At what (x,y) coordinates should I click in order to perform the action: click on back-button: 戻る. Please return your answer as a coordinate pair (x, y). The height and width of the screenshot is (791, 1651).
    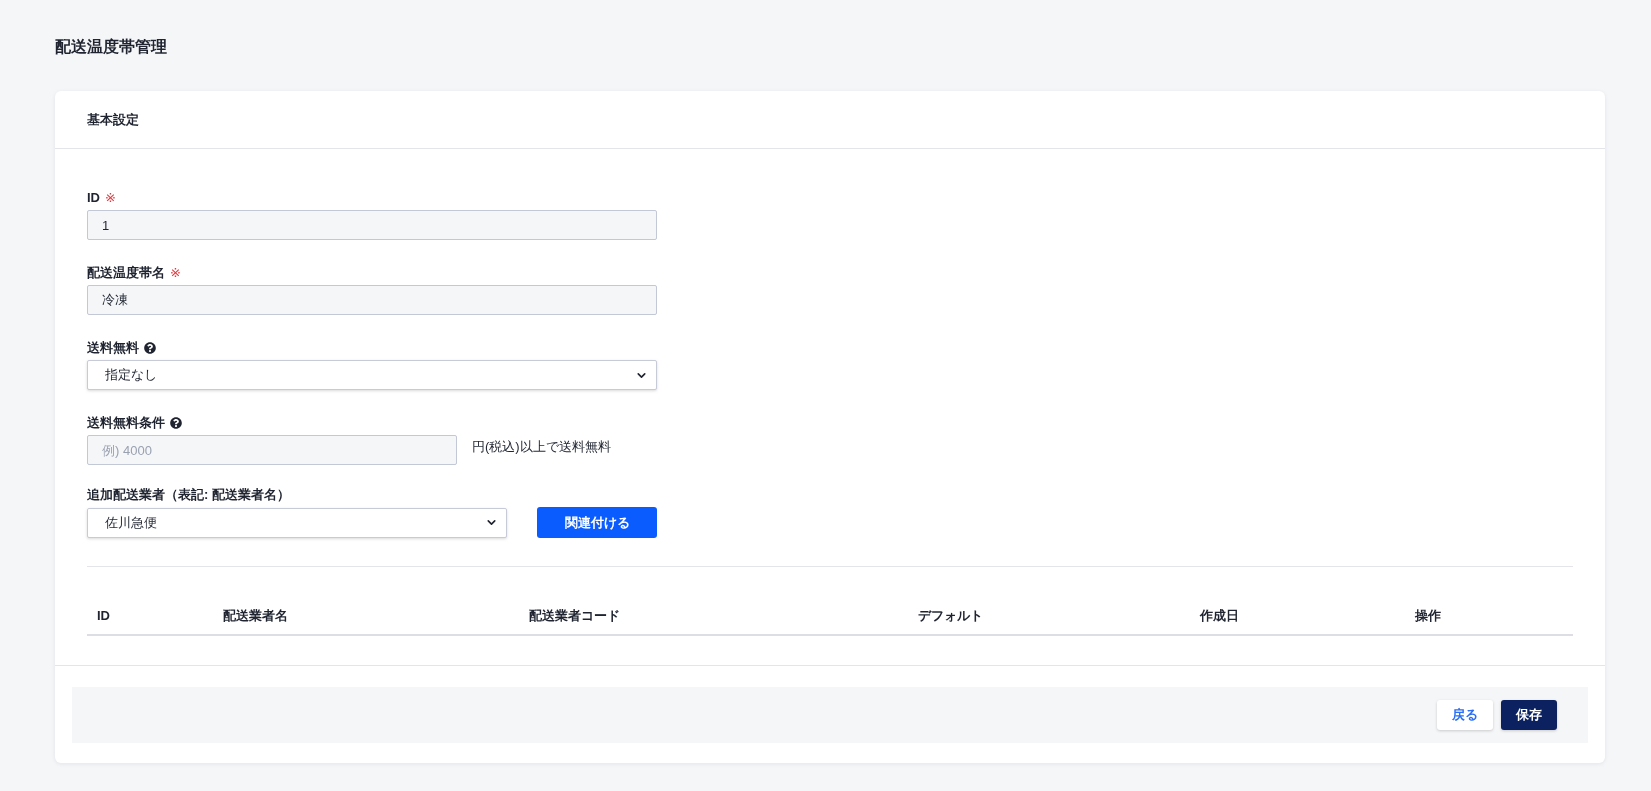
    Looking at the image, I should click on (1465, 715).